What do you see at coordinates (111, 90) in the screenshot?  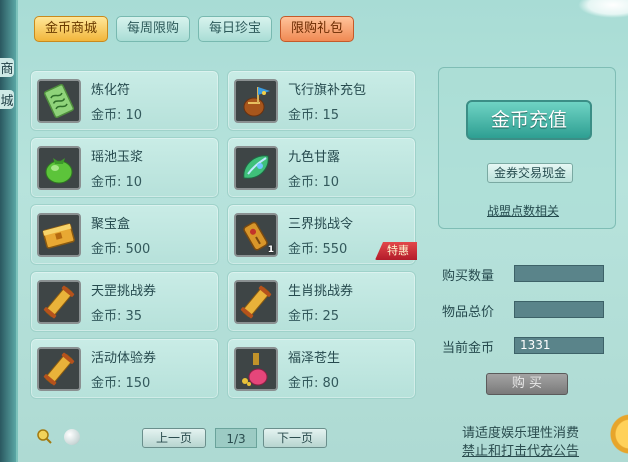 I see `item-name: 炼化符` at bounding box center [111, 90].